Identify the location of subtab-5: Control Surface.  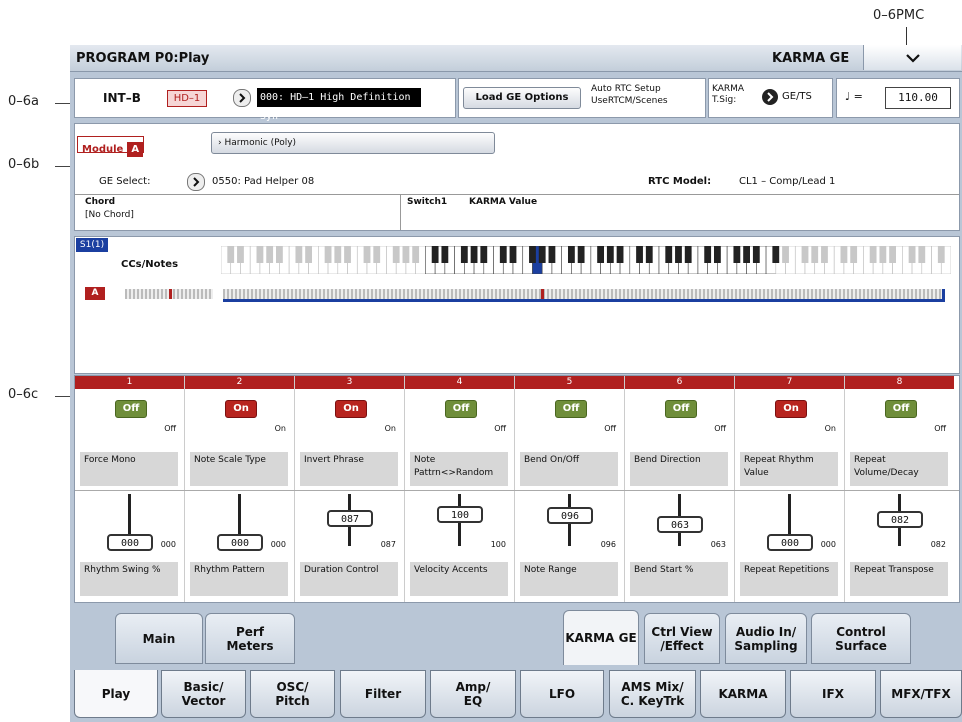
(861, 638).